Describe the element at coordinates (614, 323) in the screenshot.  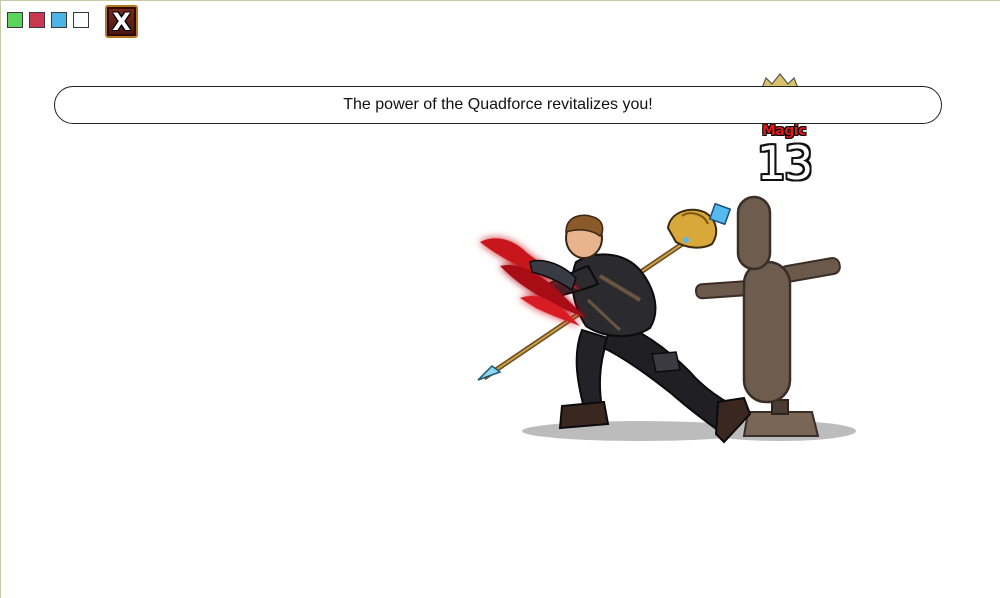
I see `player-character` at that location.